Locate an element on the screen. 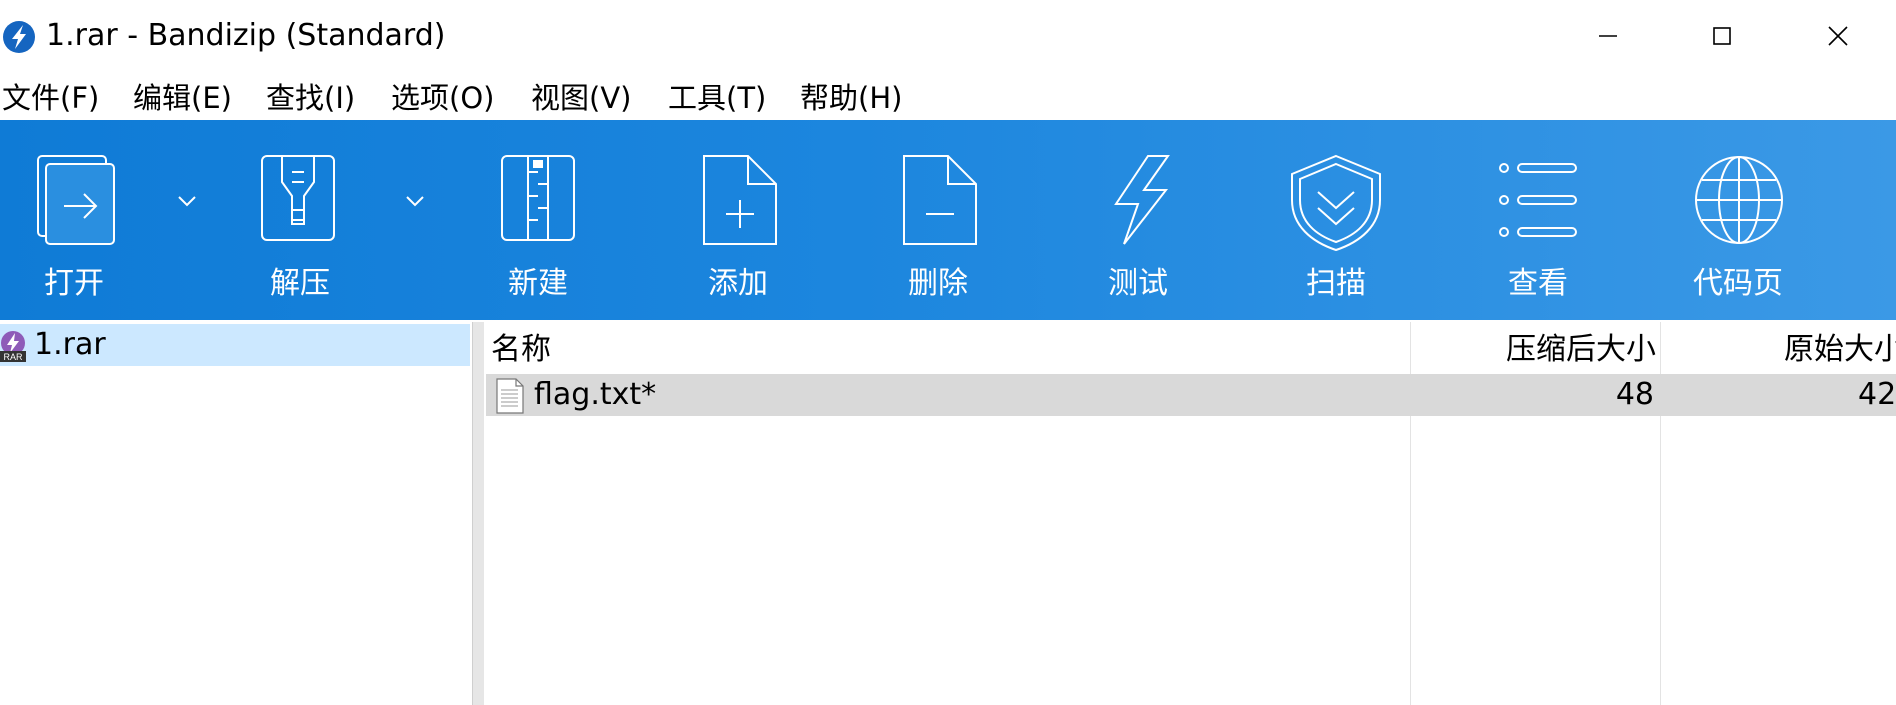  tree-item-archive: RAR 1.rar is located at coordinates (235, 345).